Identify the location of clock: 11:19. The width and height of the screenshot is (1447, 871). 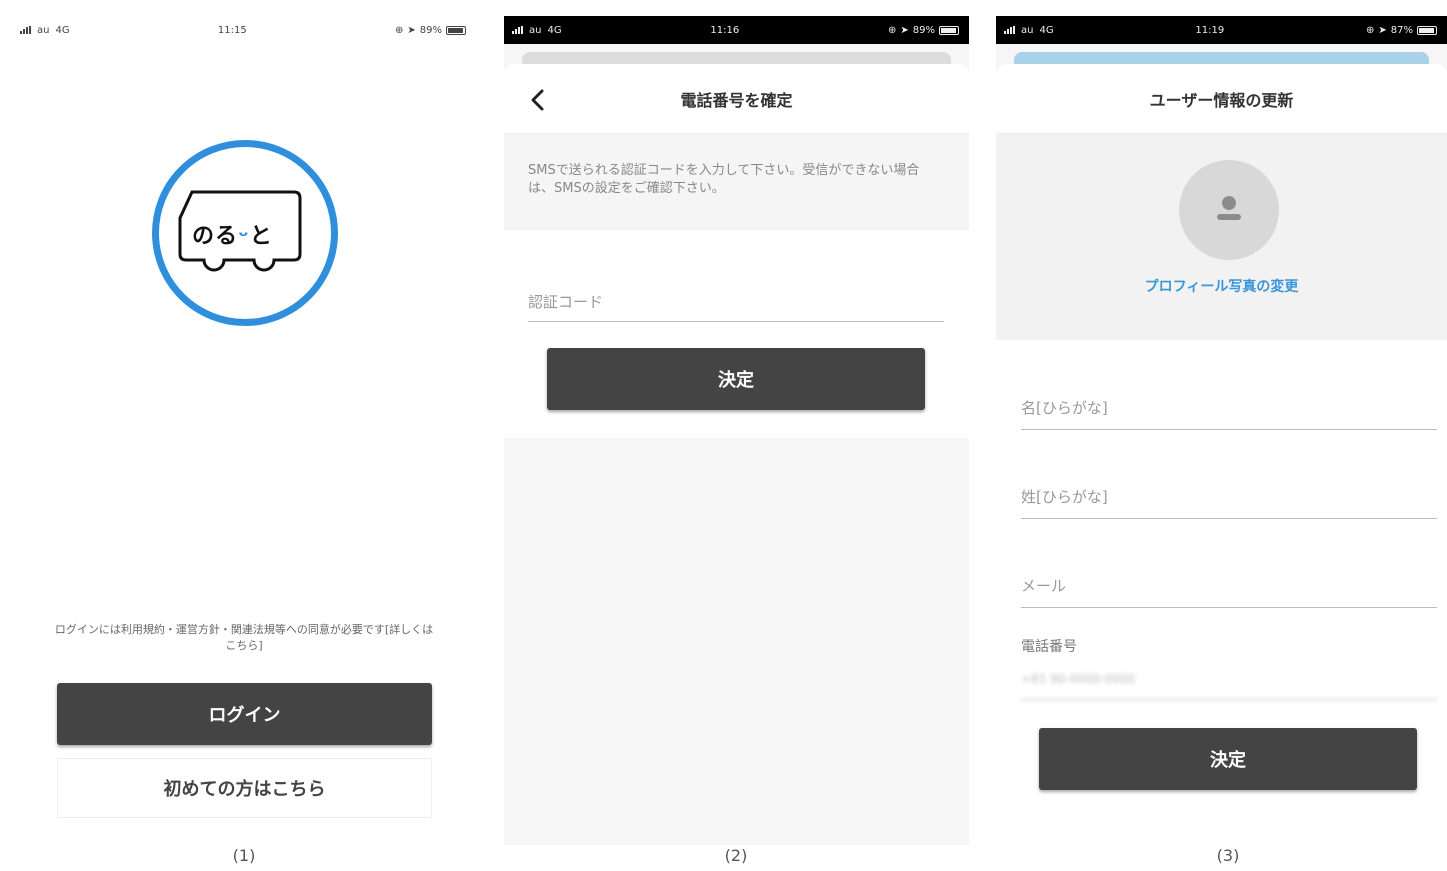
(1210, 30).